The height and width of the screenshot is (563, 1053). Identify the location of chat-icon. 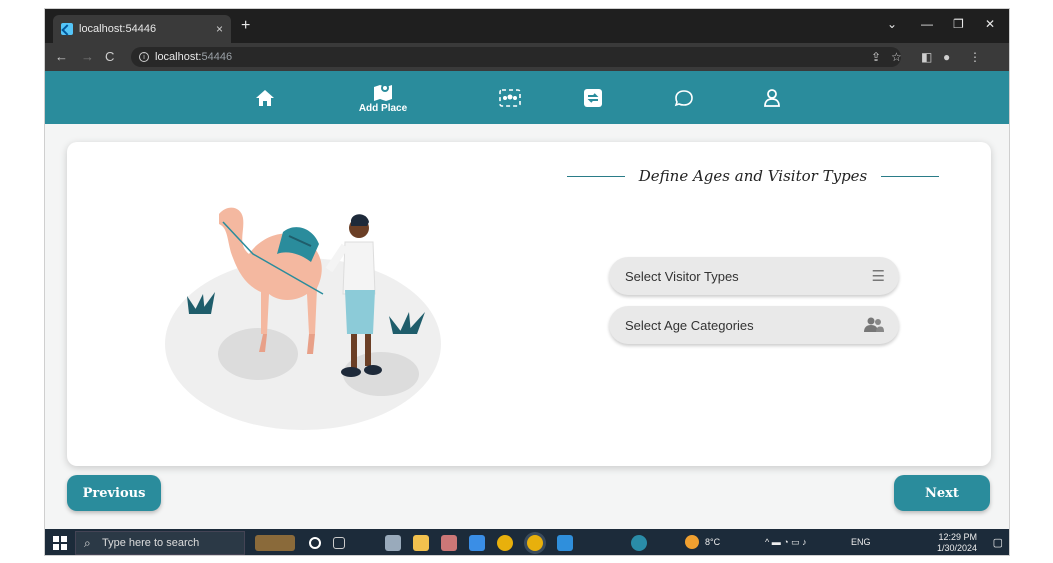
(683, 97).